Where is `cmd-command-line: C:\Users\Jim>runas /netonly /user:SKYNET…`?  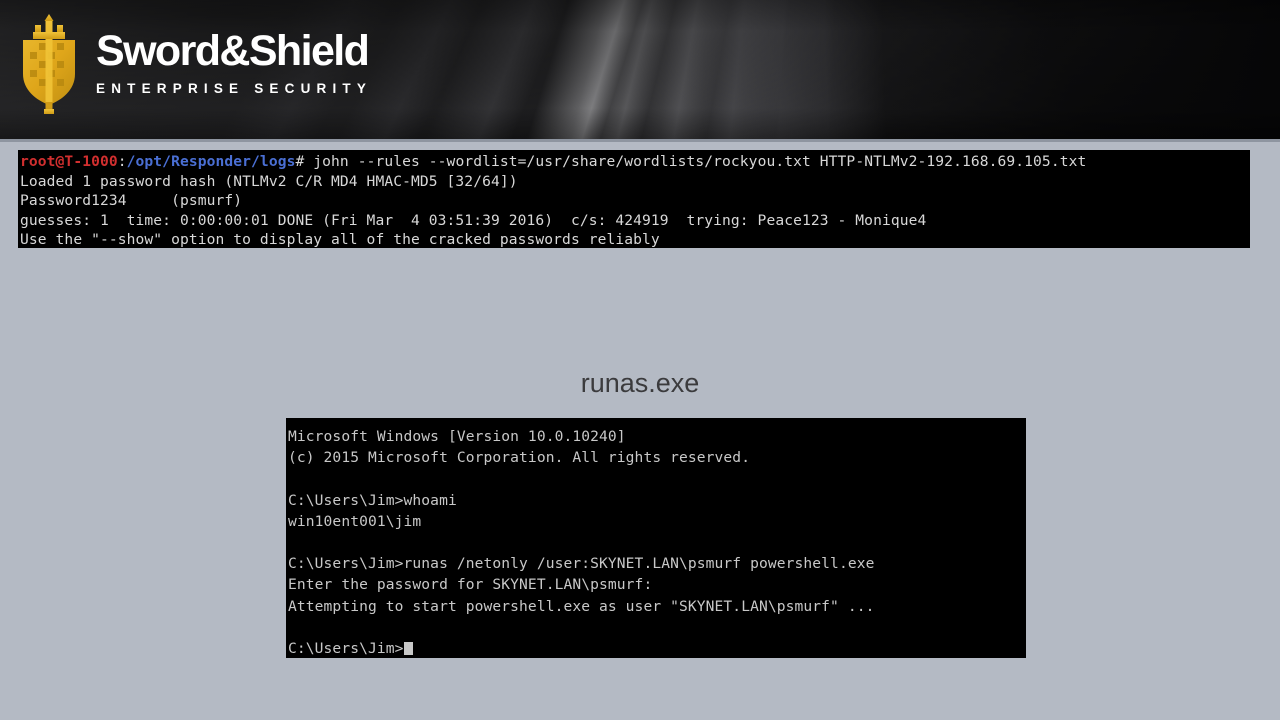 cmd-command-line: C:\Users\Jim>runas /netonly /user:SKYNET… is located at coordinates (581, 564).